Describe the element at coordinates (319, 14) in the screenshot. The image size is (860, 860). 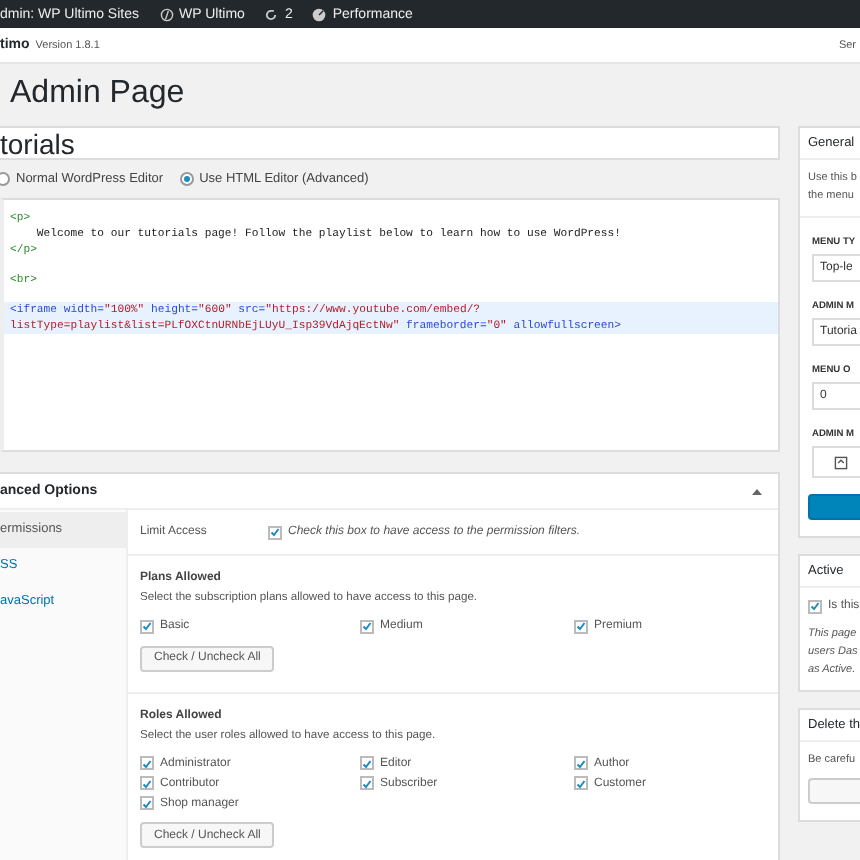
I see `gauge-icon` at that location.